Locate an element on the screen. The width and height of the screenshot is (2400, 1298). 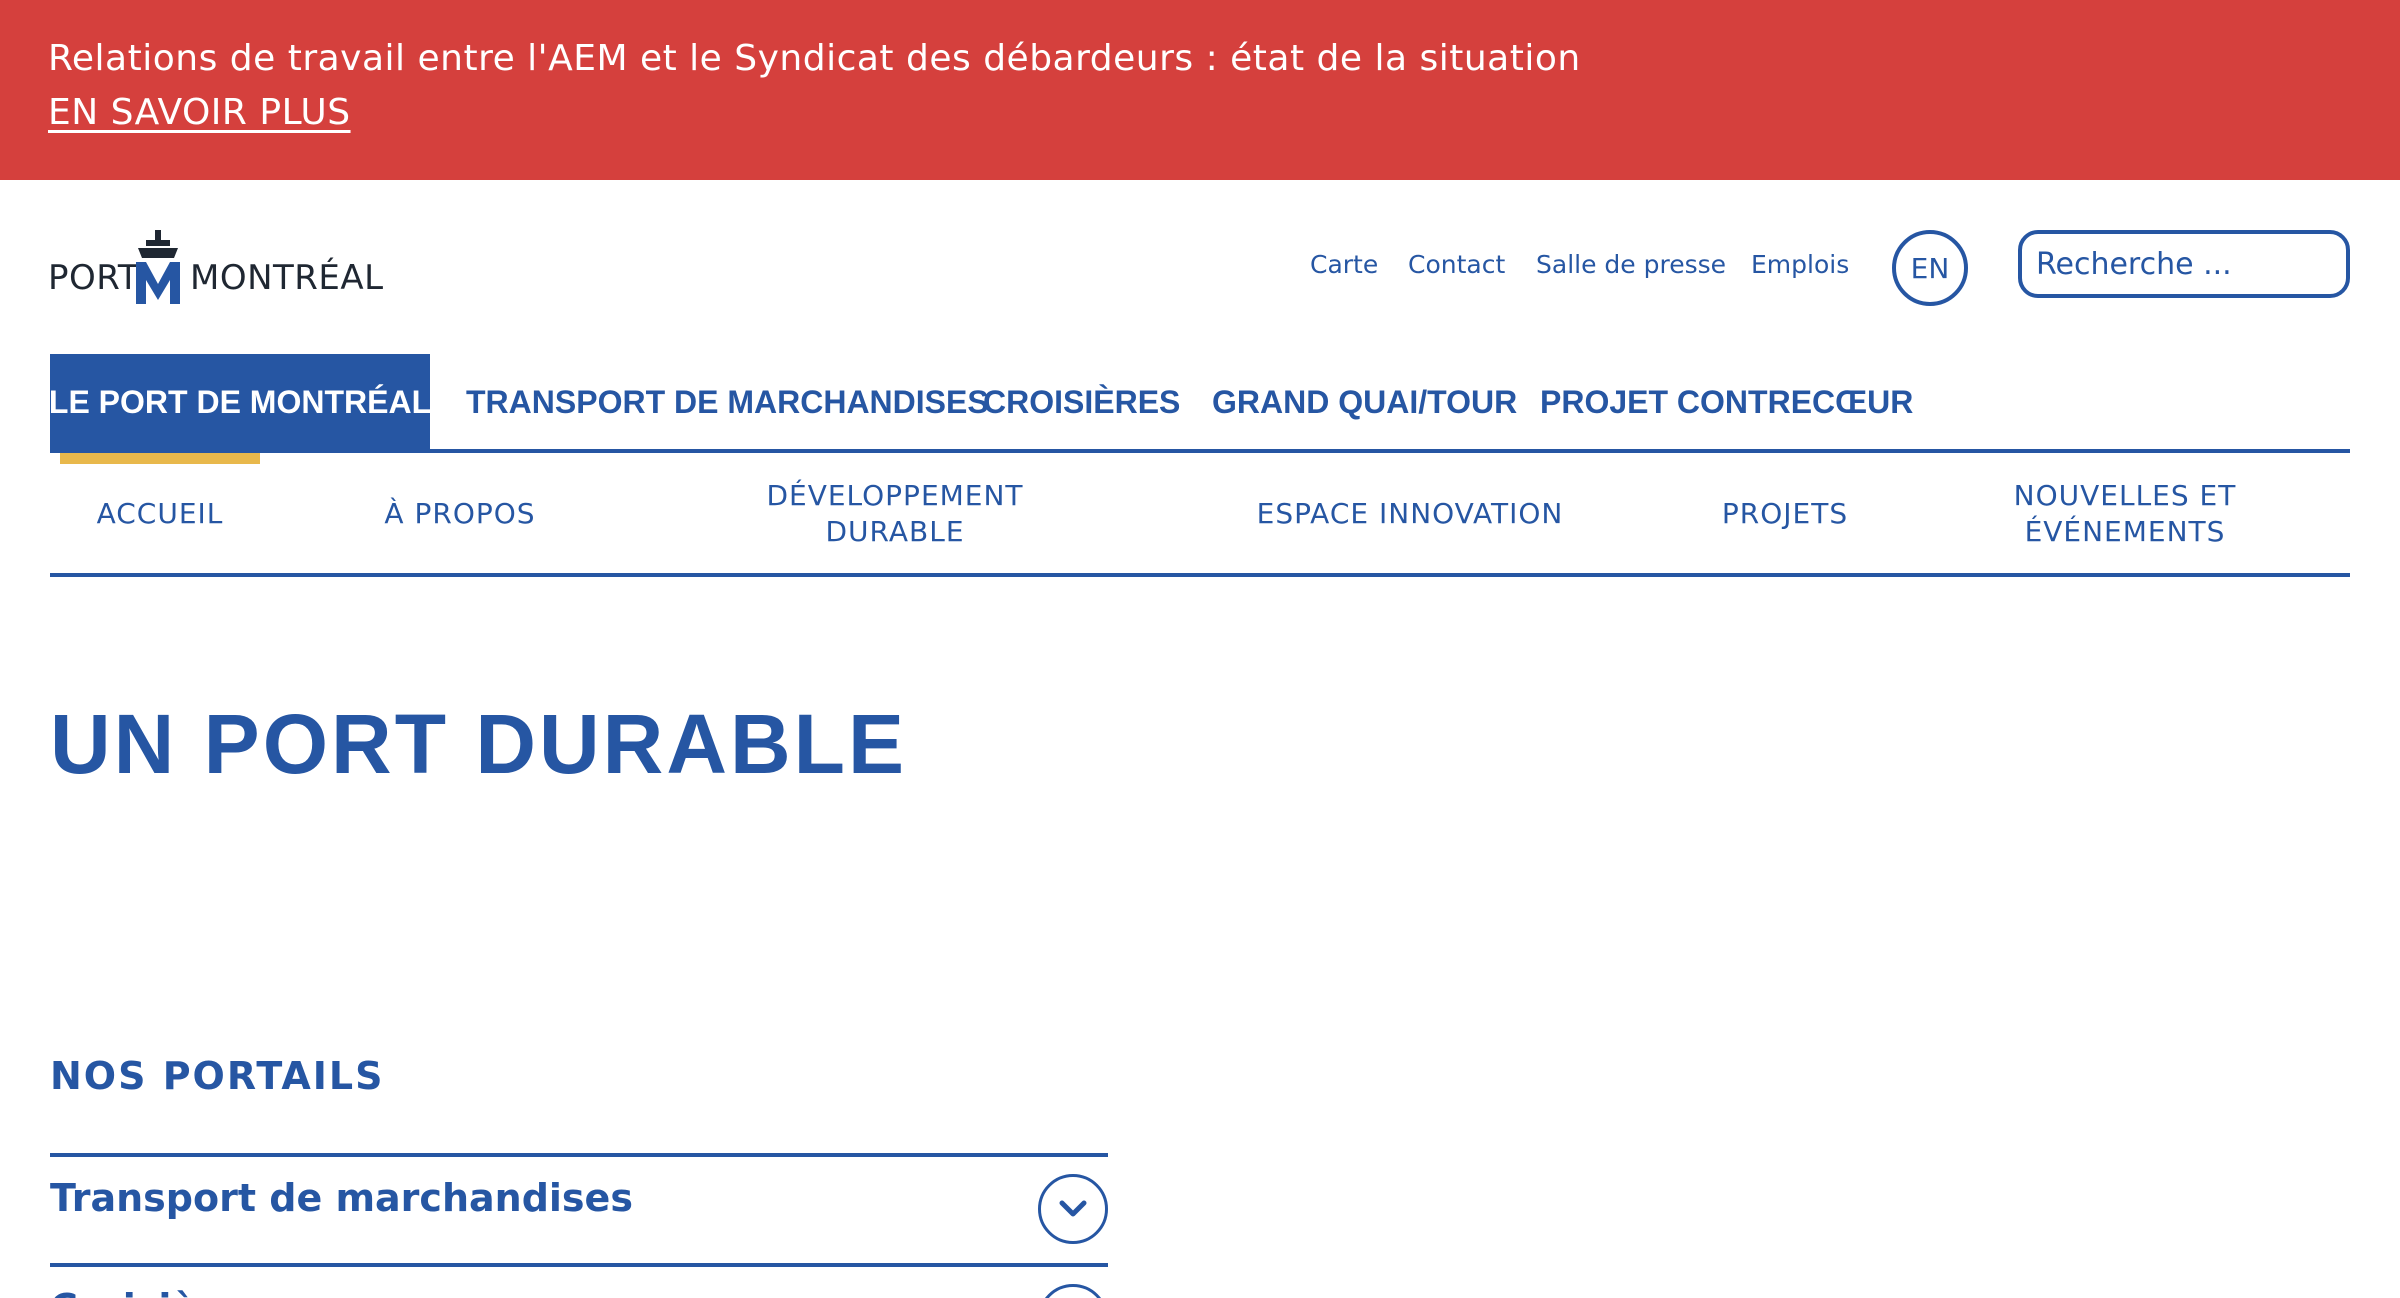
portals-heading: NOS PORTAILS is located at coordinates (217, 1076).